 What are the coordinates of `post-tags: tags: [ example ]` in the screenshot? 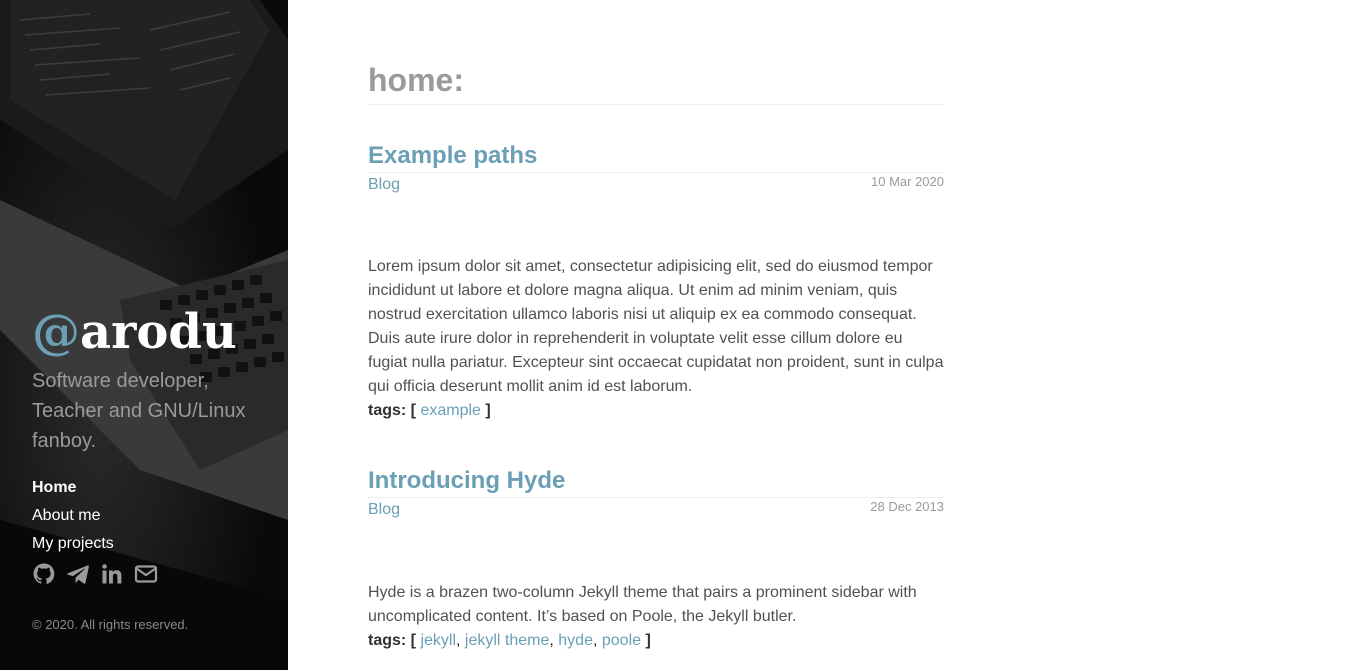 It's located at (656, 411).